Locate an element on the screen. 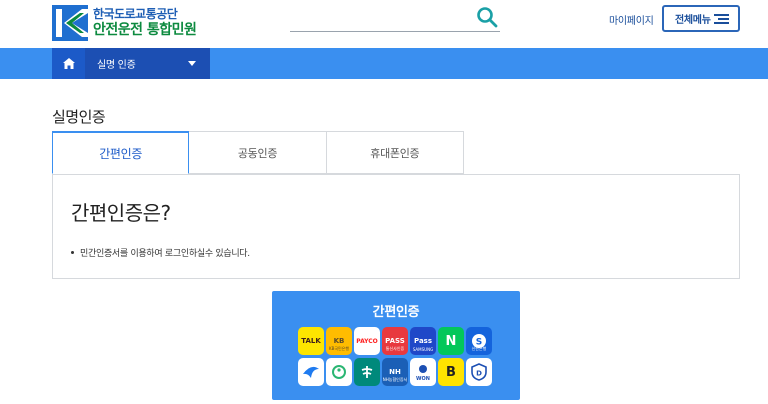  logo-org-name: 한국도로교통공단 is located at coordinates (135, 14).